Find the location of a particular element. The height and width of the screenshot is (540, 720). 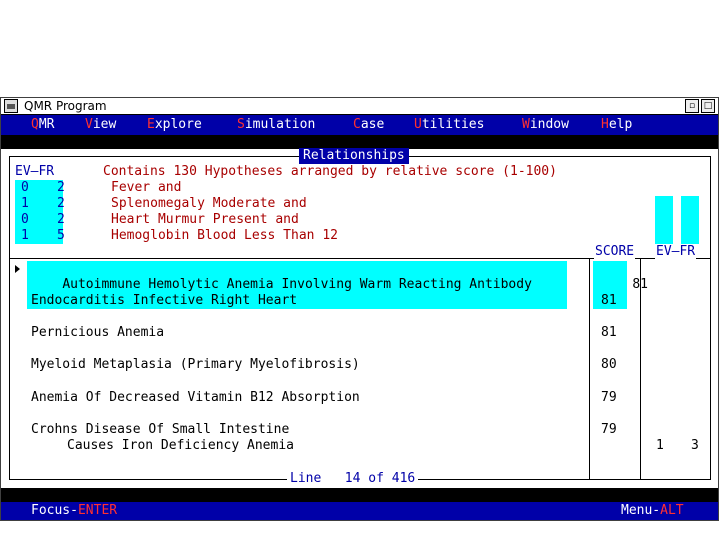

status-strip is located at coordinates (359, 495).